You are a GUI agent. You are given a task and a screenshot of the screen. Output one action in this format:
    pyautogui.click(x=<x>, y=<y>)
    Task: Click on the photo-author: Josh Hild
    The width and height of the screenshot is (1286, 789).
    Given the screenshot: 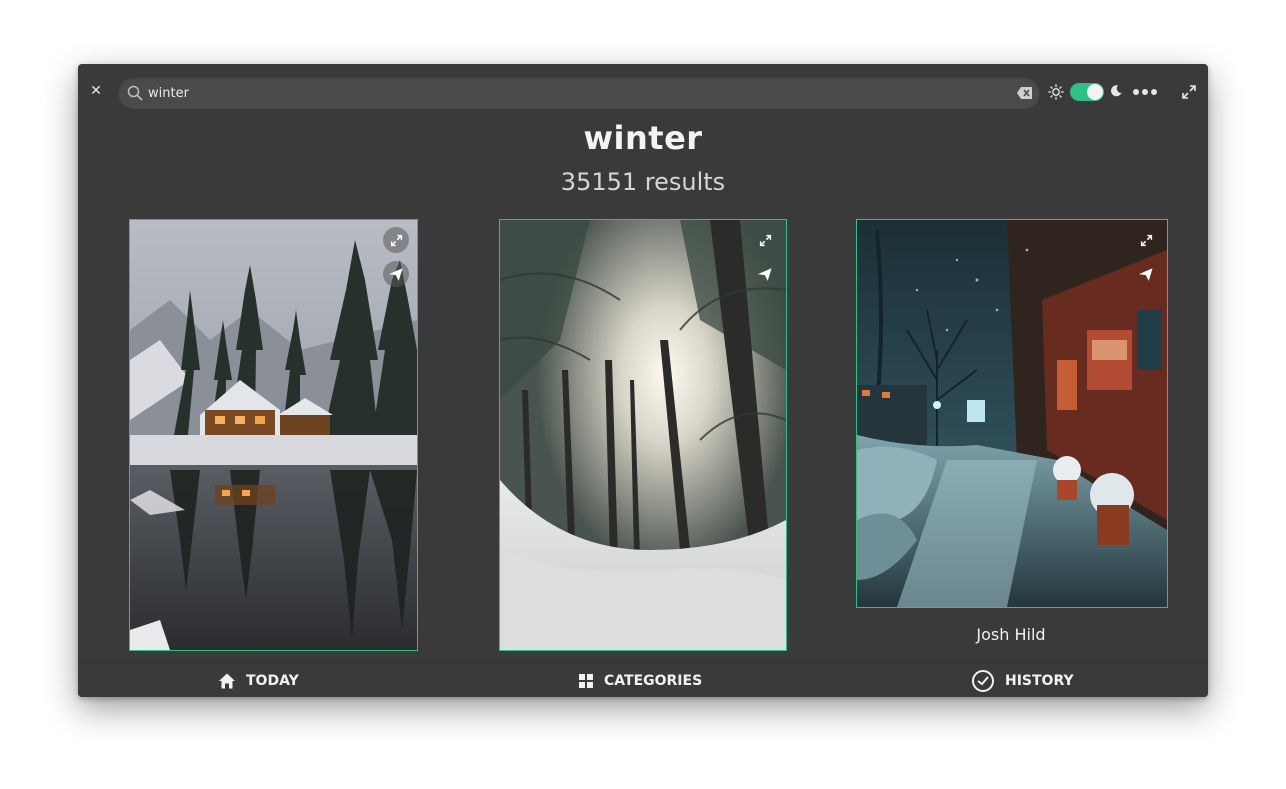 What is the action you would take?
    pyautogui.click(x=1011, y=634)
    